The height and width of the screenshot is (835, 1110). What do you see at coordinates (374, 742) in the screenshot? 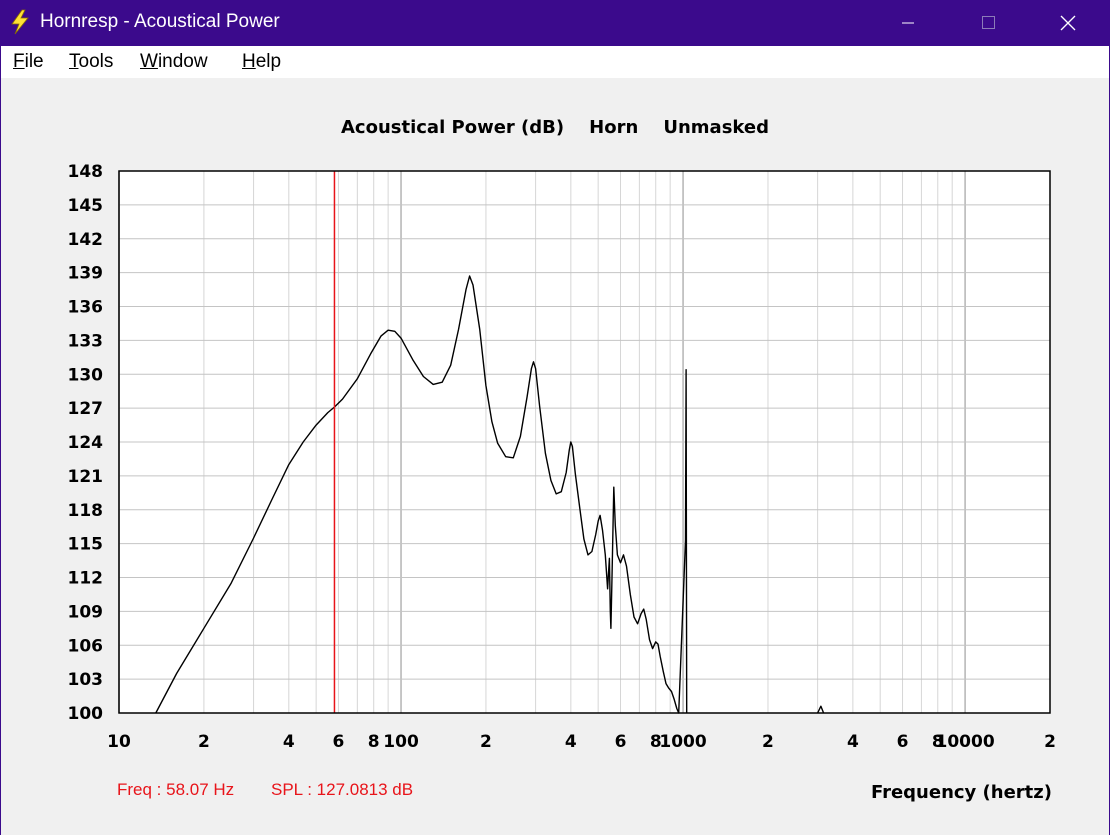
I see `x-tick-label: 8` at bounding box center [374, 742].